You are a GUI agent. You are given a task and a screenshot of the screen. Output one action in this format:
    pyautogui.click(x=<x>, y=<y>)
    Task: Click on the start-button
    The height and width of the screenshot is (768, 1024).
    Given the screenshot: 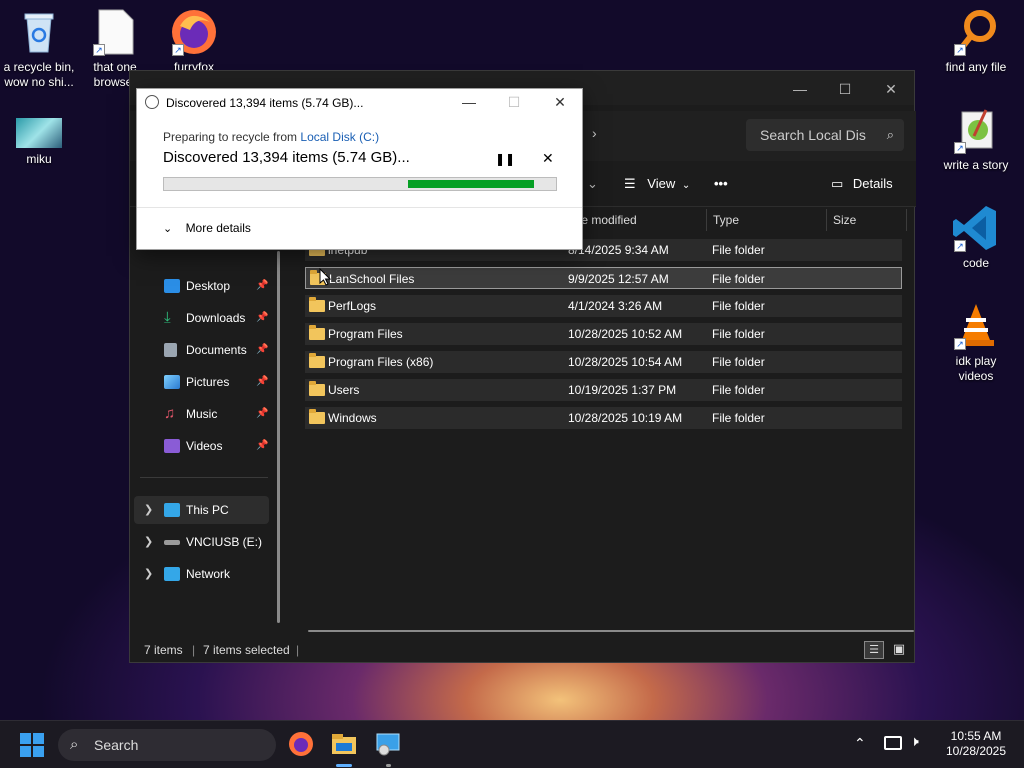 What is the action you would take?
    pyautogui.click(x=32, y=745)
    